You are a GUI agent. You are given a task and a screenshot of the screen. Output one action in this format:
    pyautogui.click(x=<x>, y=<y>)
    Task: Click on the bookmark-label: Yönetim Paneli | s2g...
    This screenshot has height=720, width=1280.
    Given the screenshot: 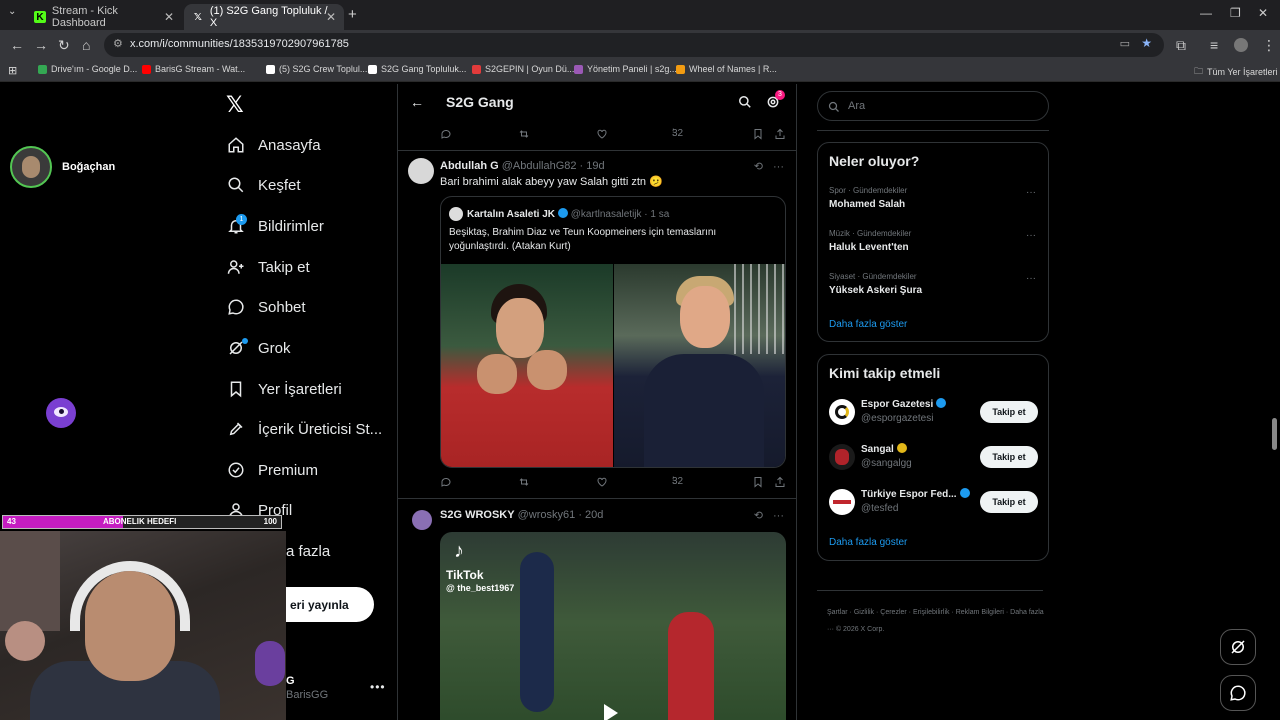 What is the action you would take?
    pyautogui.click(x=632, y=69)
    